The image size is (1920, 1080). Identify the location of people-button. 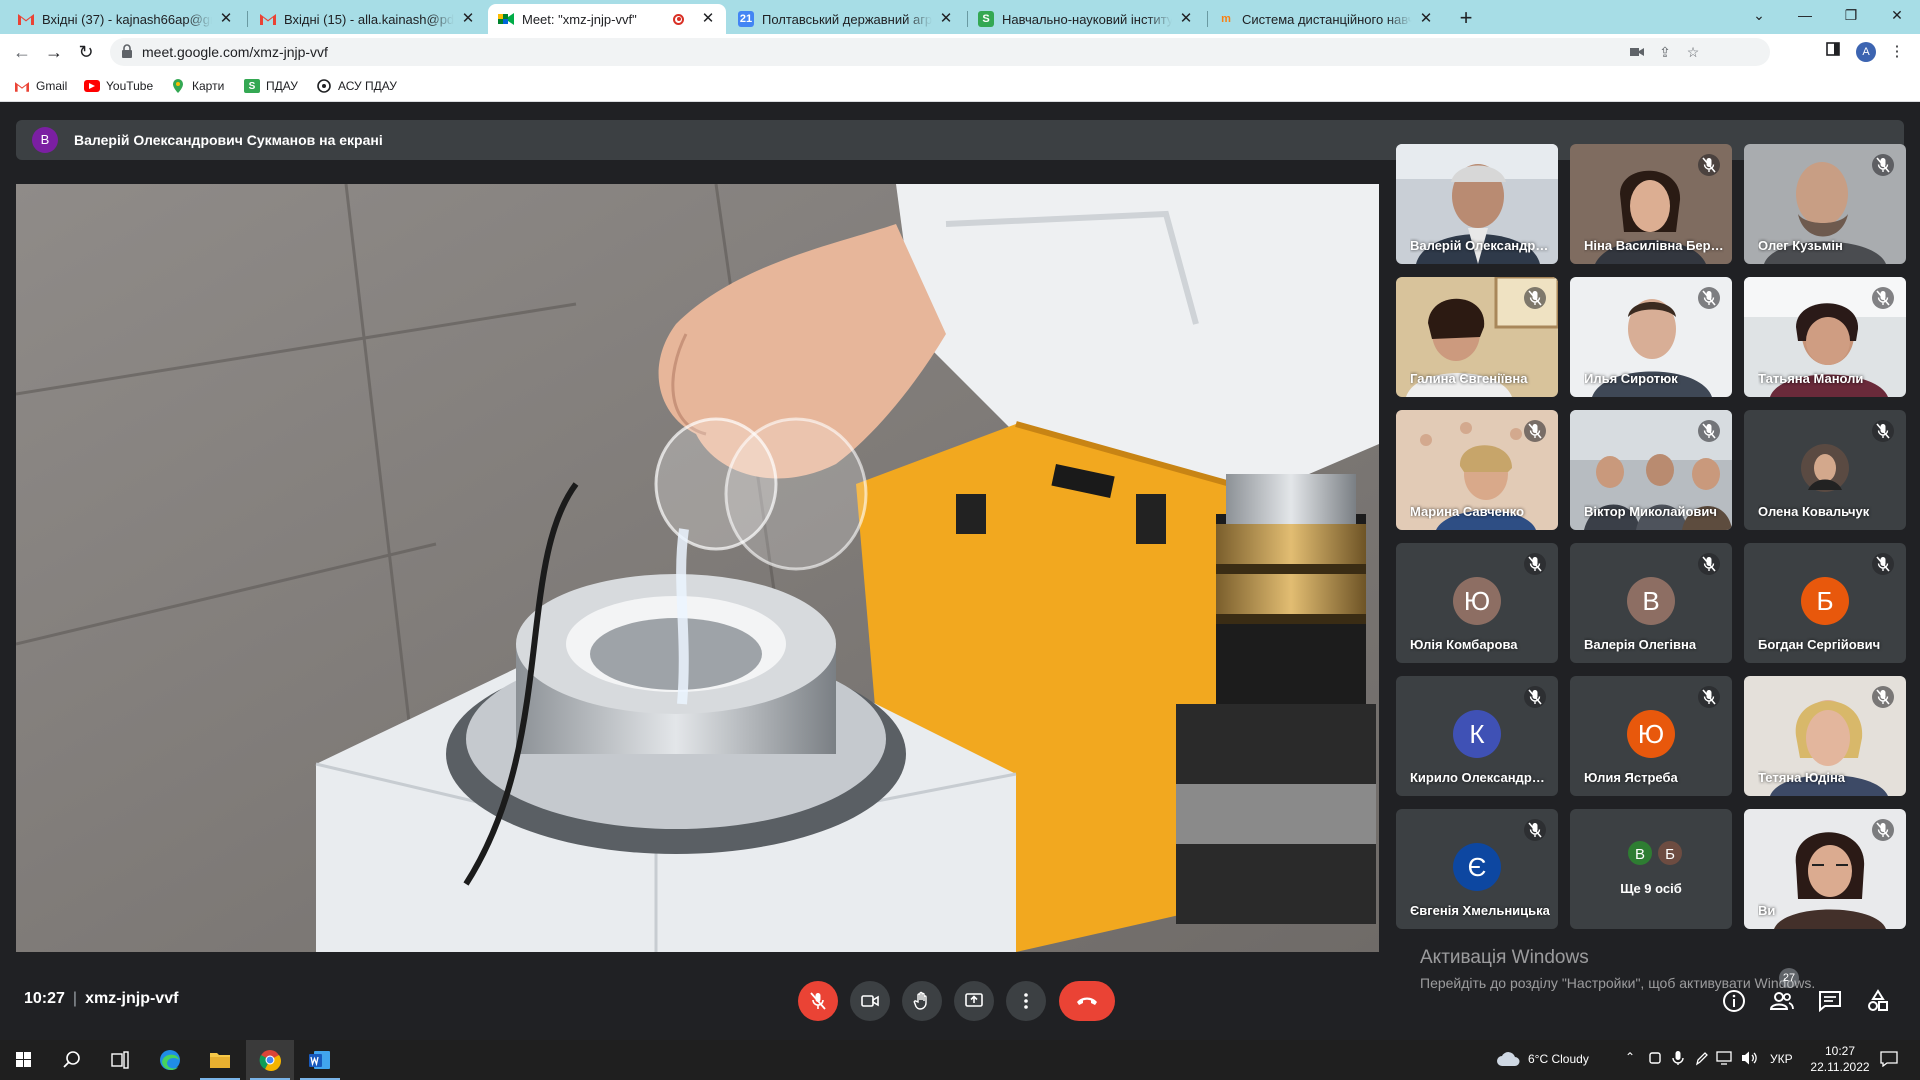
(1782, 1001).